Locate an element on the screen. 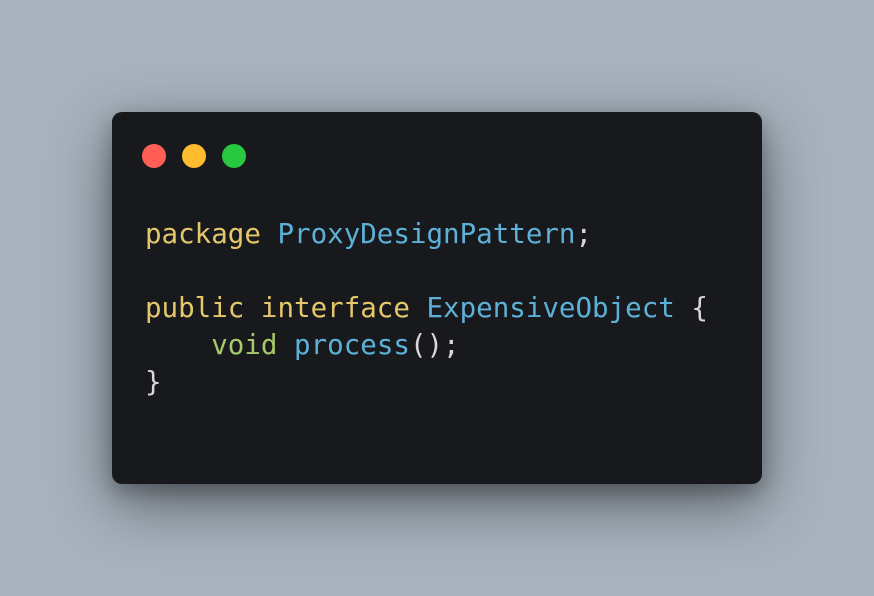 Image resolution: width=874 pixels, height=596 pixels. code-line-package: package ProxyDesignPattern; is located at coordinates (426, 234).